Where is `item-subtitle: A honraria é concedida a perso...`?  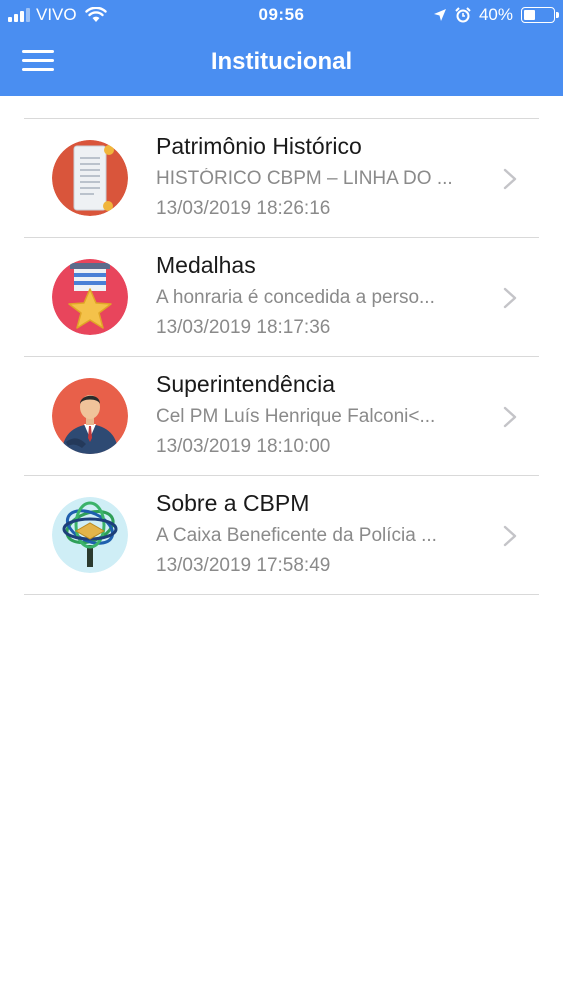 item-subtitle: A honraria é concedida a perso... is located at coordinates (295, 297).